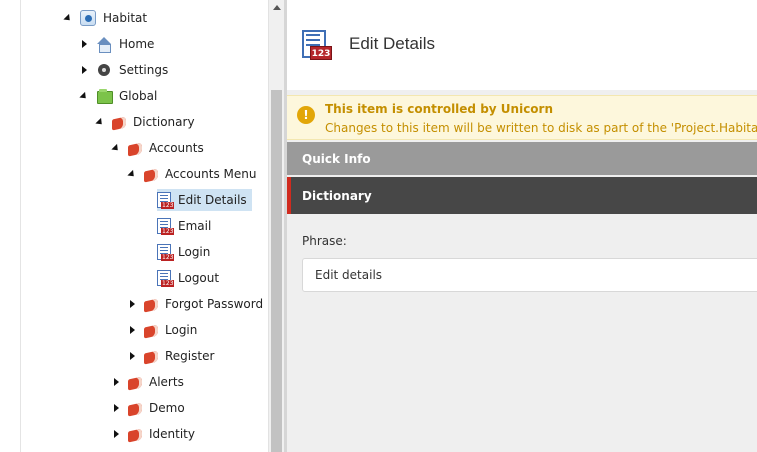 This screenshot has width=757, height=452. I want to click on tree-item-dictionary: Dictionary, so click(145, 122).